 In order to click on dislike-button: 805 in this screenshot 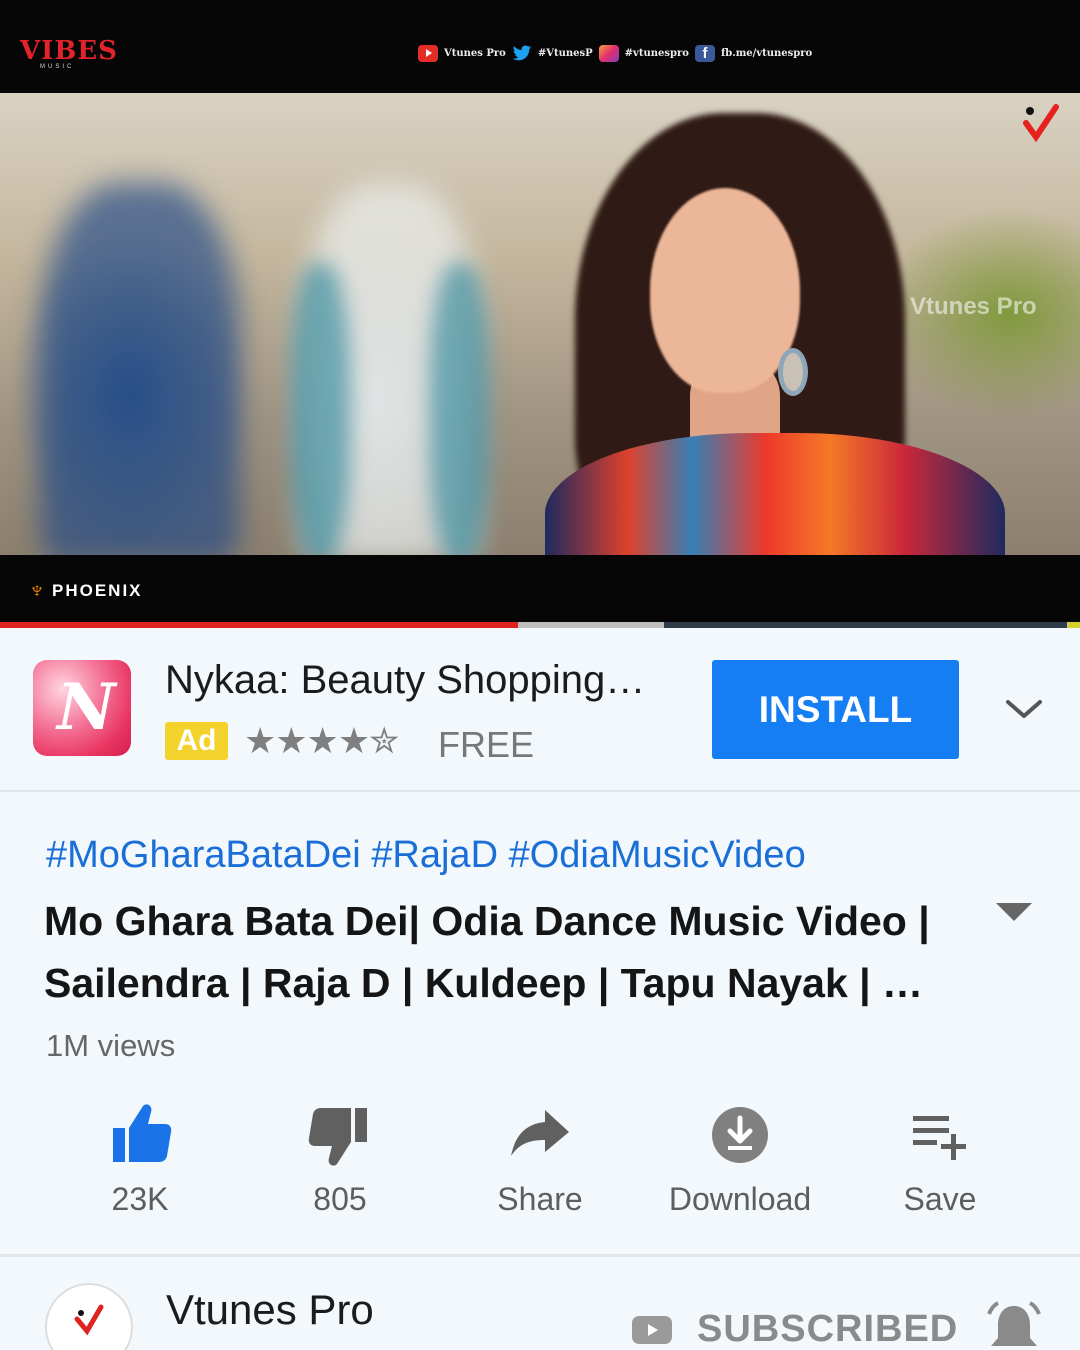, I will do `click(340, 1160)`.